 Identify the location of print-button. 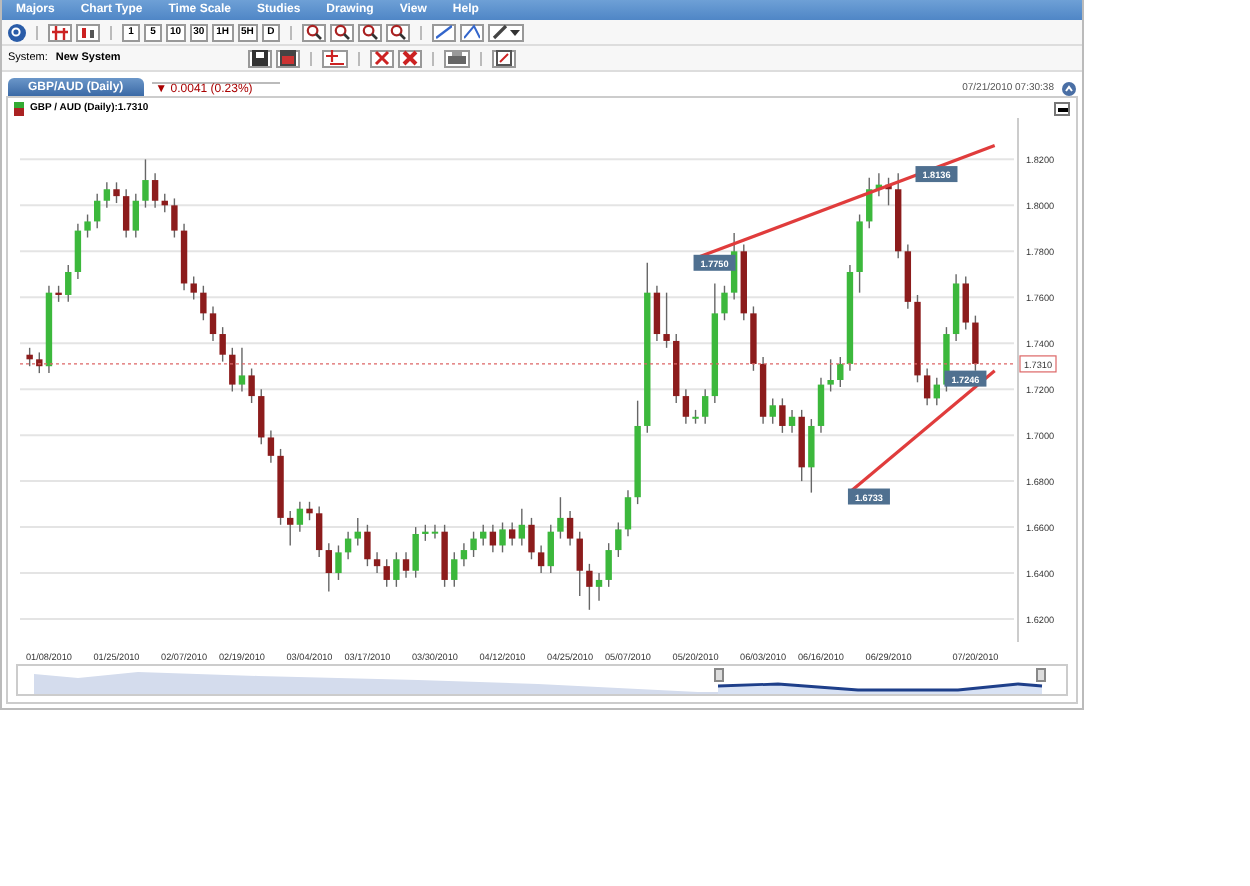
(457, 58).